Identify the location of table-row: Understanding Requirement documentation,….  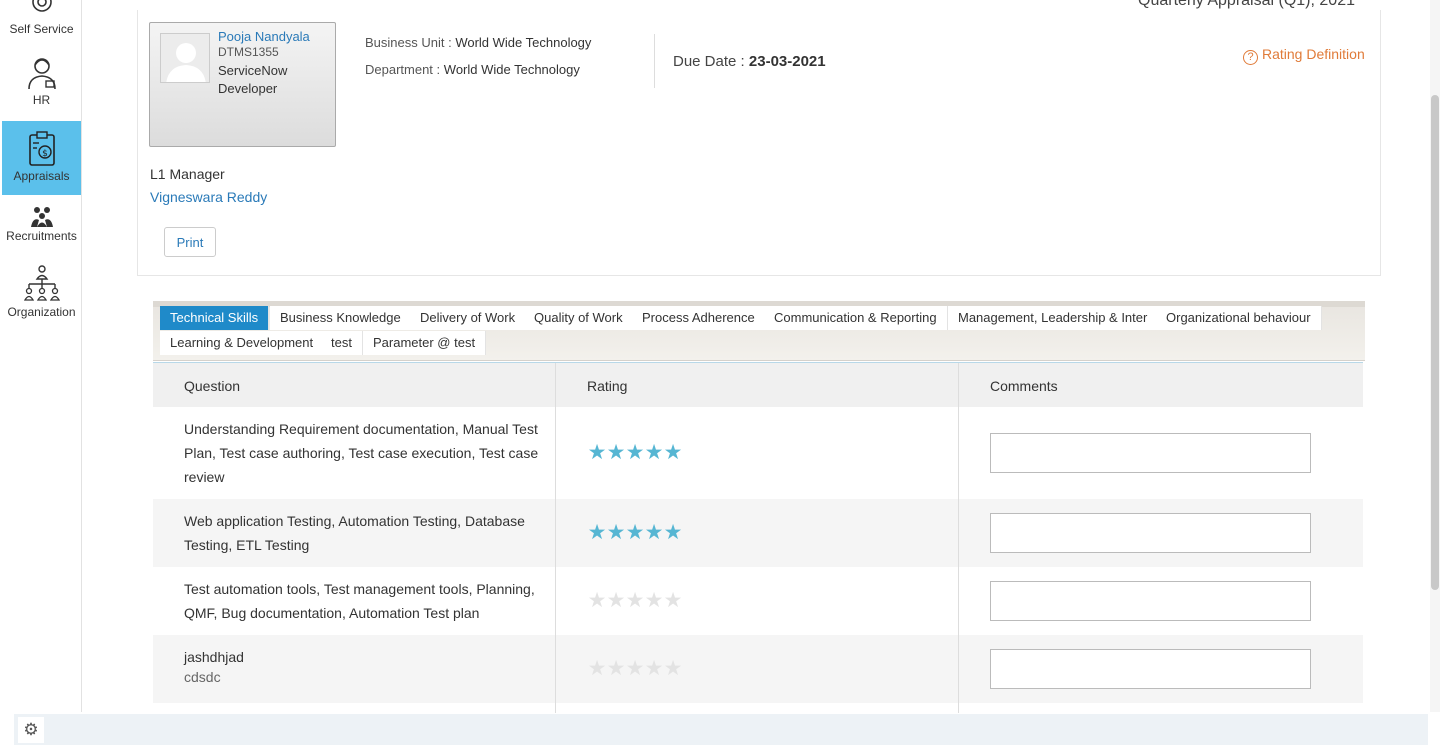
(758, 453).